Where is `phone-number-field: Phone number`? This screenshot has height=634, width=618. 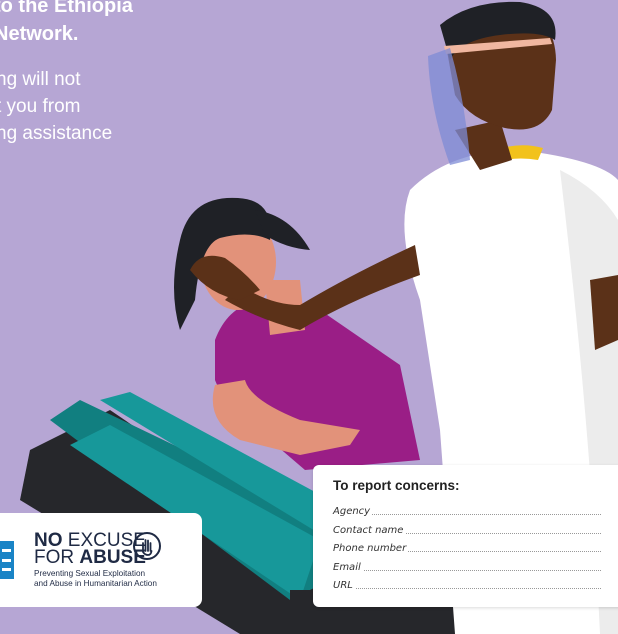 phone-number-field: Phone number is located at coordinates (467, 547).